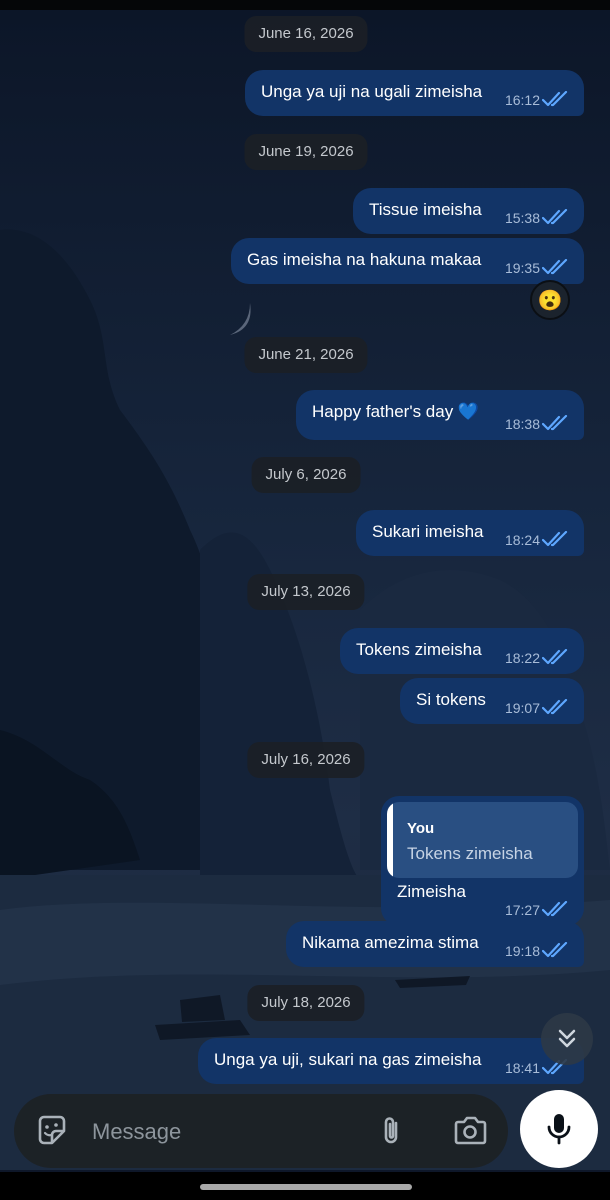  I want to click on message-bubble: Nikama amezima stima 19:18, so click(435, 944).